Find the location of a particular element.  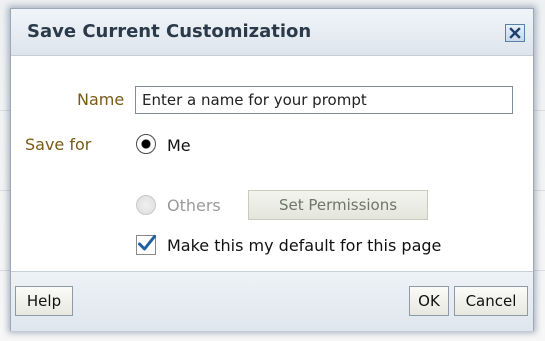

close-button is located at coordinates (515, 33).